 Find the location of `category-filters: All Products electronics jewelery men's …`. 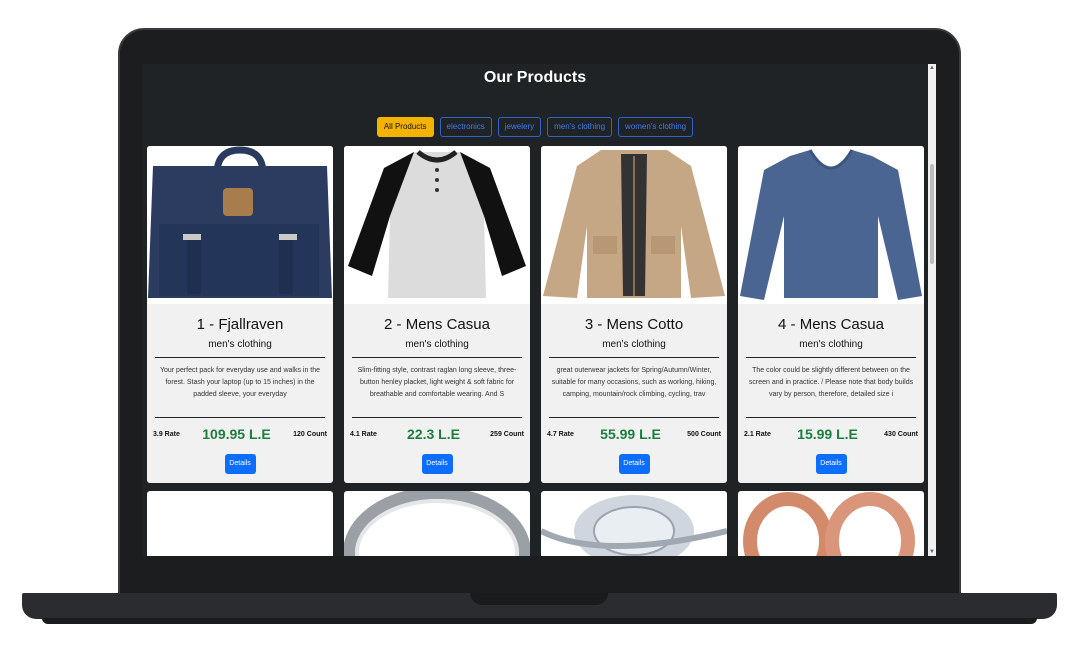

category-filters: All Products electronics jewelery men's … is located at coordinates (535, 127).